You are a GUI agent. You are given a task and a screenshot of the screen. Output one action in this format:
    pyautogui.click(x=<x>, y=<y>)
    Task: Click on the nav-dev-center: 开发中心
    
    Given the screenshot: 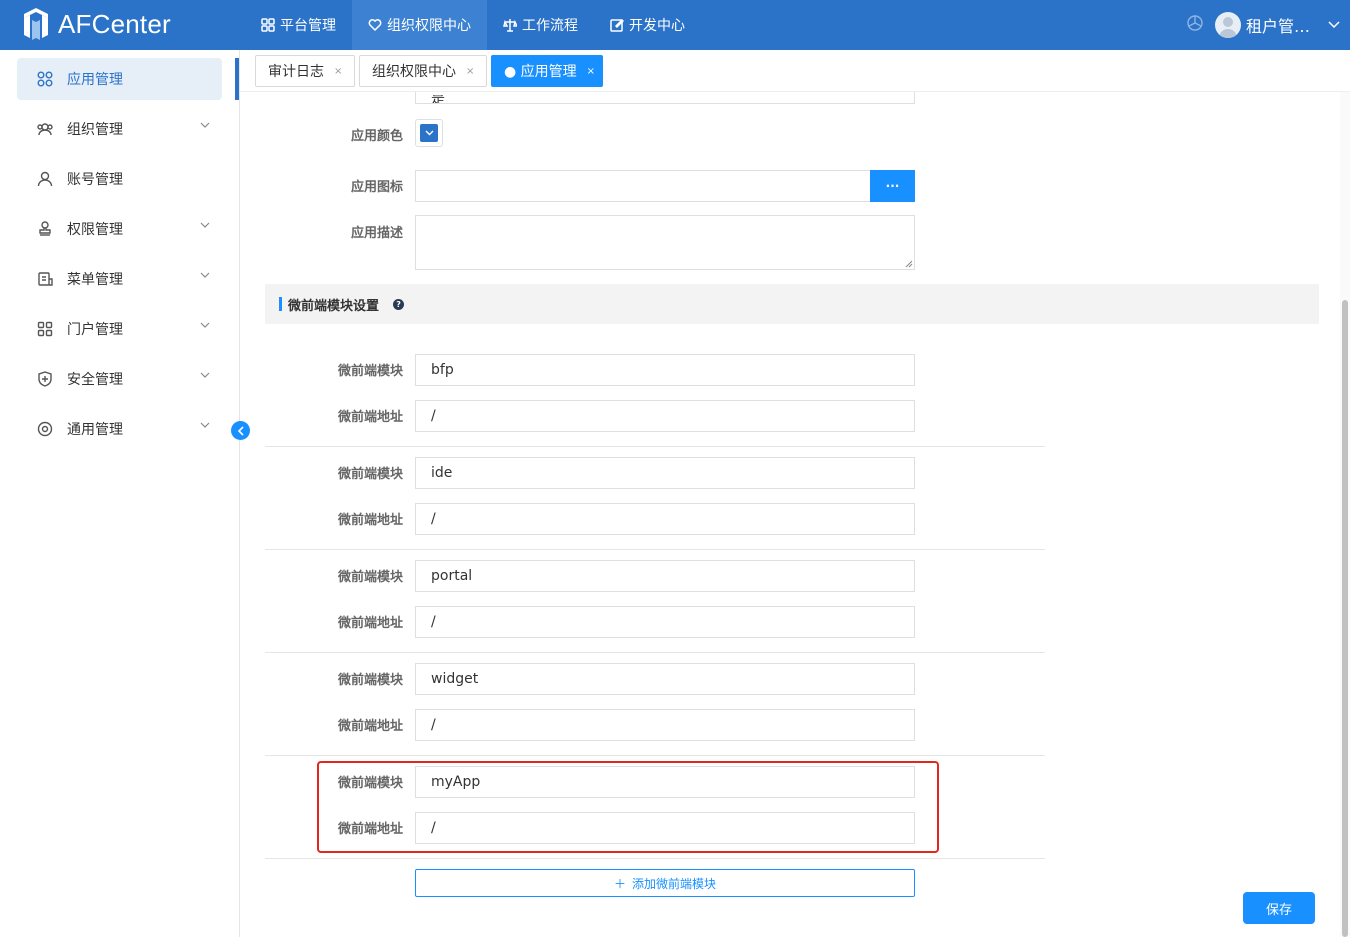 What is the action you would take?
    pyautogui.click(x=647, y=25)
    